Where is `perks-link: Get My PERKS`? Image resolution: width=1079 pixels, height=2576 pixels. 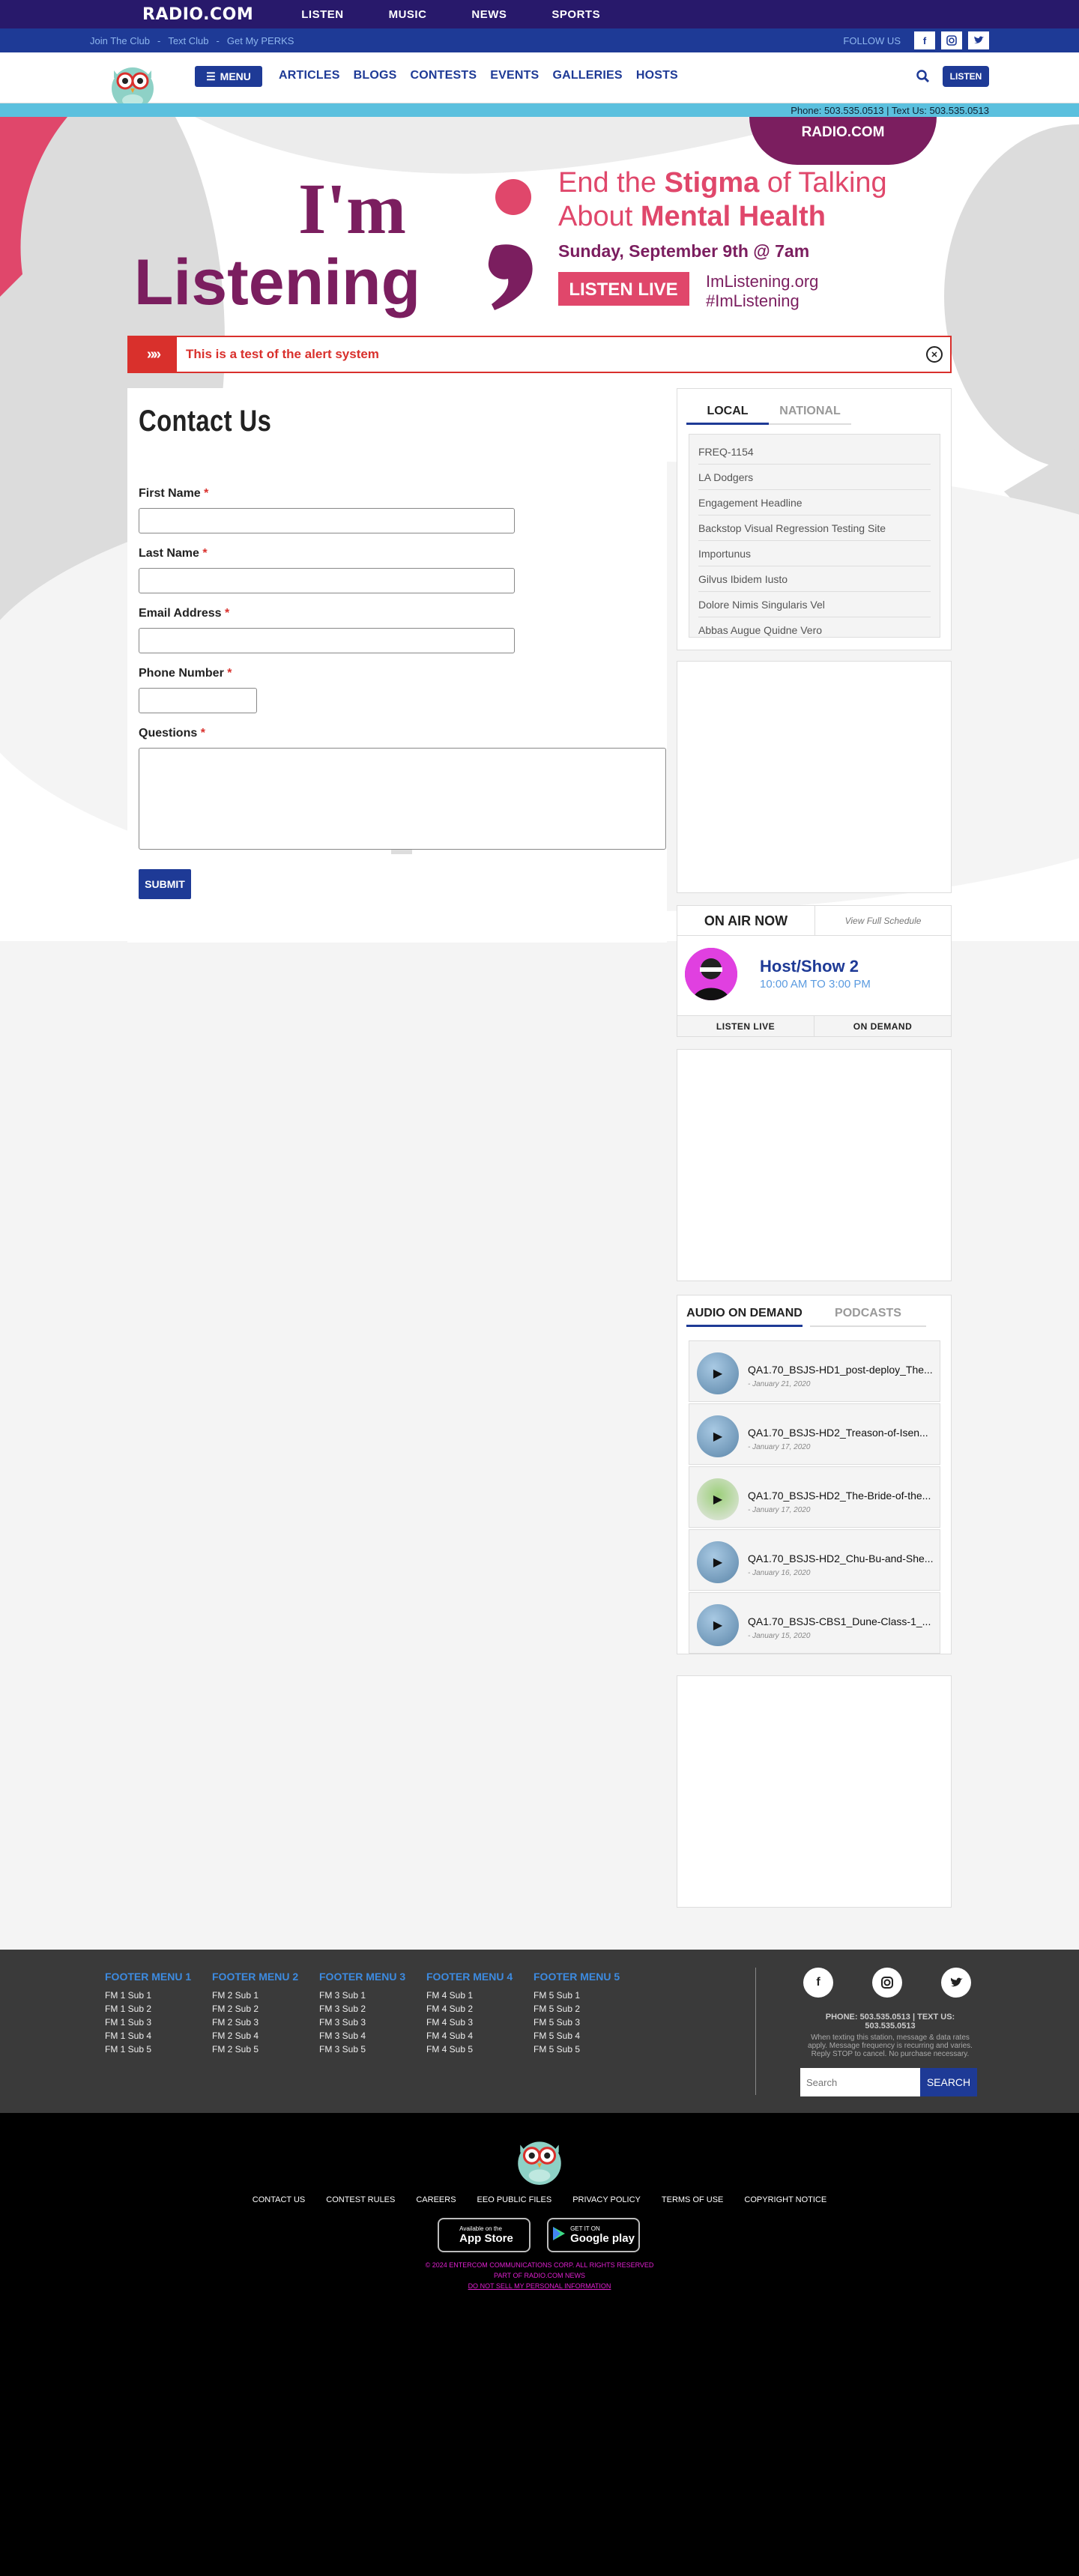
perks-link: Get My PERKS is located at coordinates (260, 40).